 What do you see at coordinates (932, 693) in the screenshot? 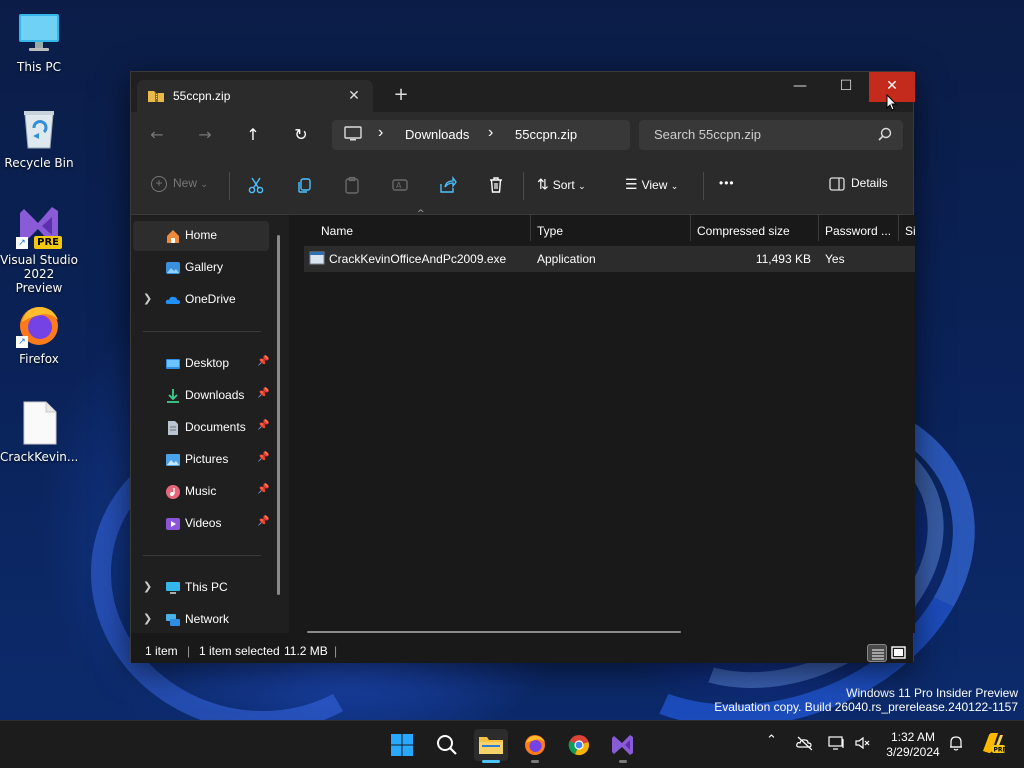
I see `watermark-line-1: Windows 11 Pro Insider Preview` at bounding box center [932, 693].